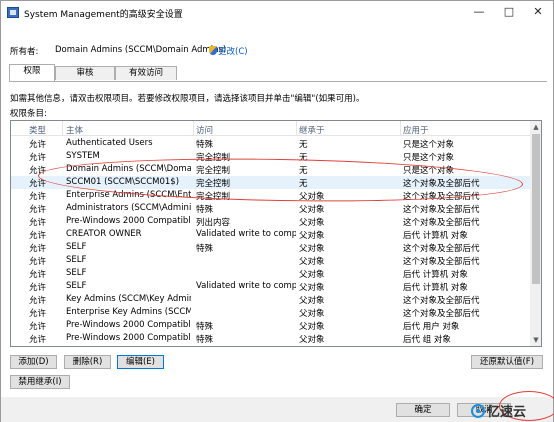  What do you see at coordinates (24, 52) in the screenshot?
I see `owner-label: 所有者:` at bounding box center [24, 52].